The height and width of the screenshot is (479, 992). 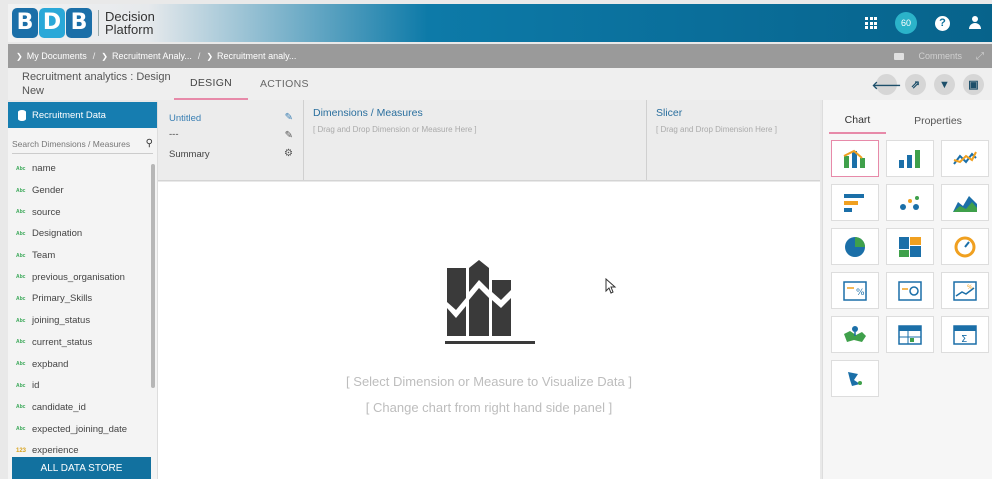 I want to click on mouse-cursor-icon, so click(x=611, y=286).